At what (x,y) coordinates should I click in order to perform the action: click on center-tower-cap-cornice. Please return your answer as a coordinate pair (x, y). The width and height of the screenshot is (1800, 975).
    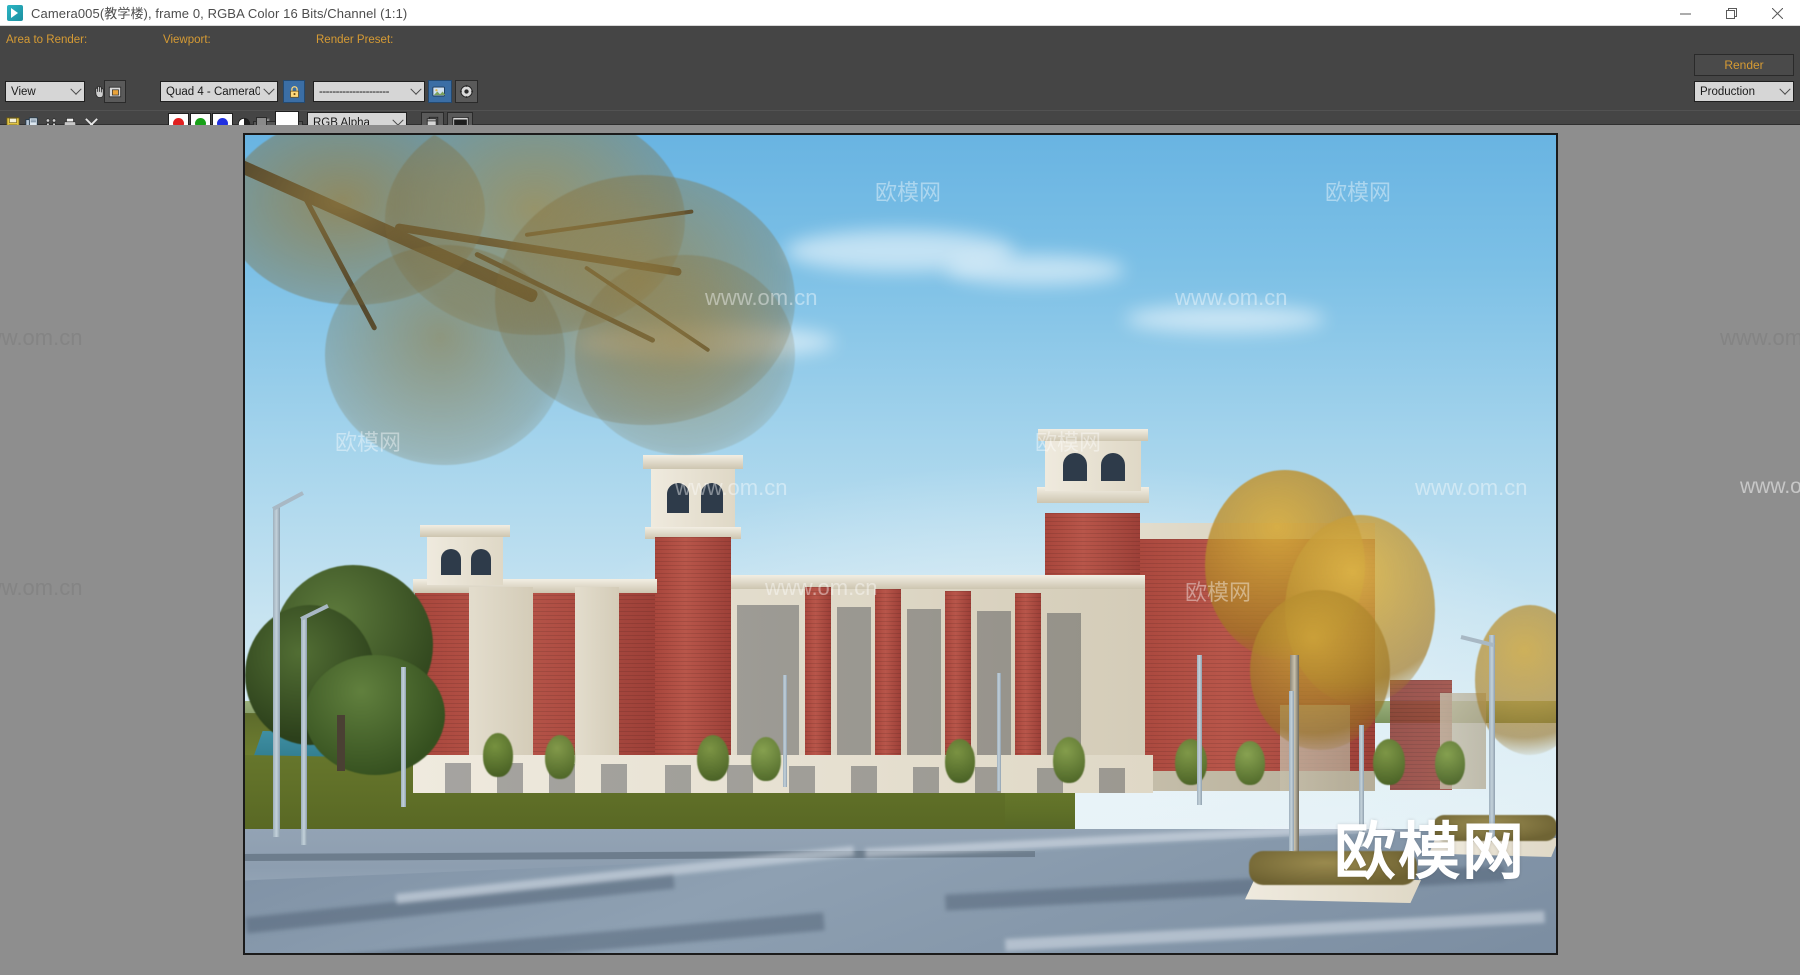
    Looking at the image, I should click on (693, 462).